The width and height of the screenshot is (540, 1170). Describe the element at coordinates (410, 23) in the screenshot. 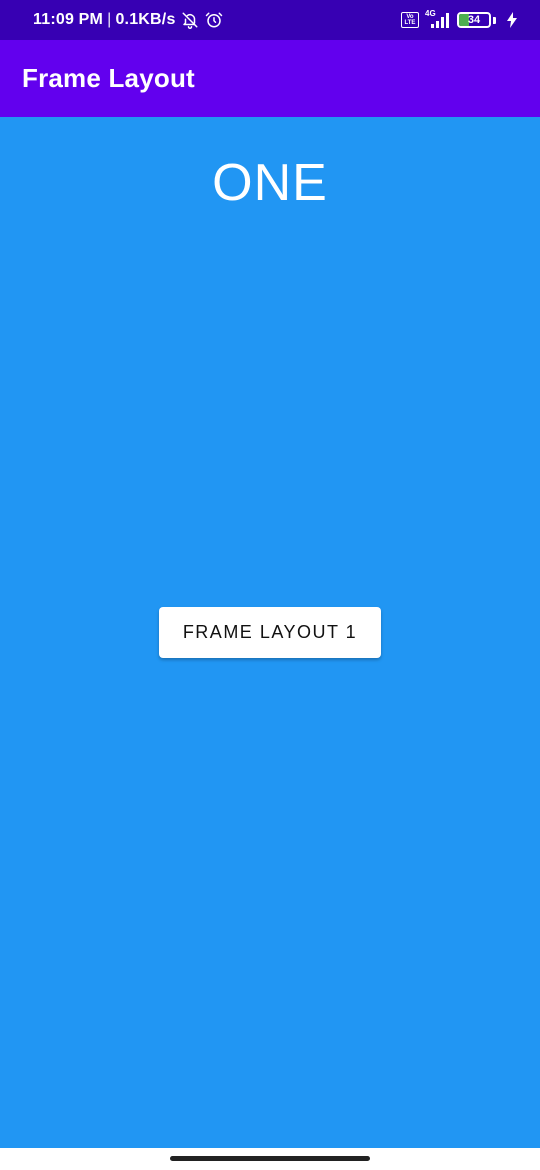

I see `volte-bottom: LTE` at that location.